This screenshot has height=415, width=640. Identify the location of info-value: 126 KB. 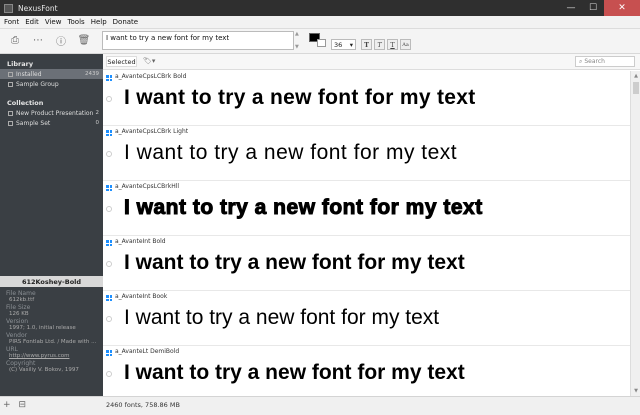
(19, 314).